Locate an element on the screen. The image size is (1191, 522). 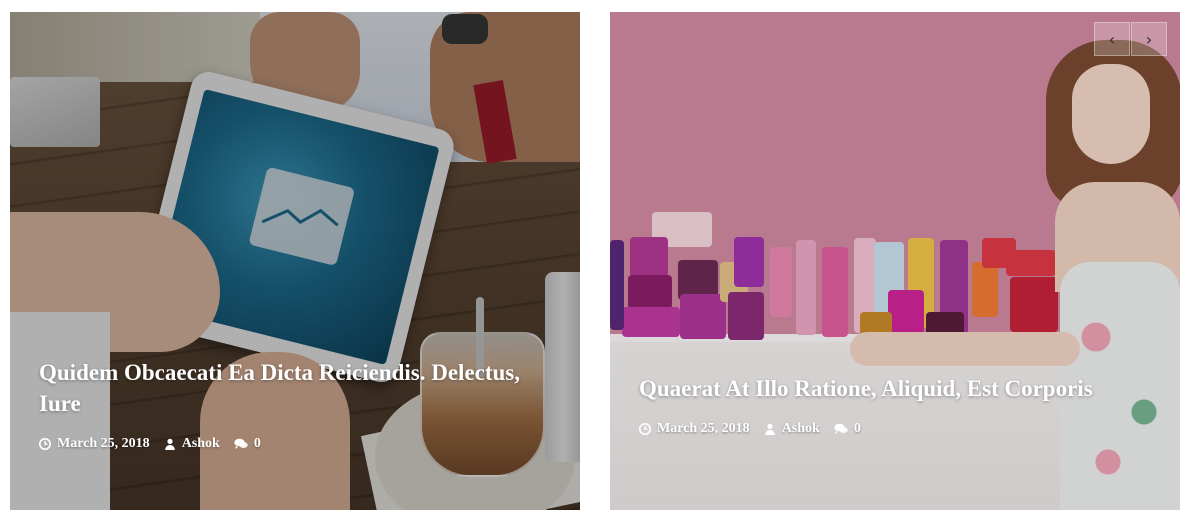
chevron-left-icon: ‹ is located at coordinates (1112, 39).